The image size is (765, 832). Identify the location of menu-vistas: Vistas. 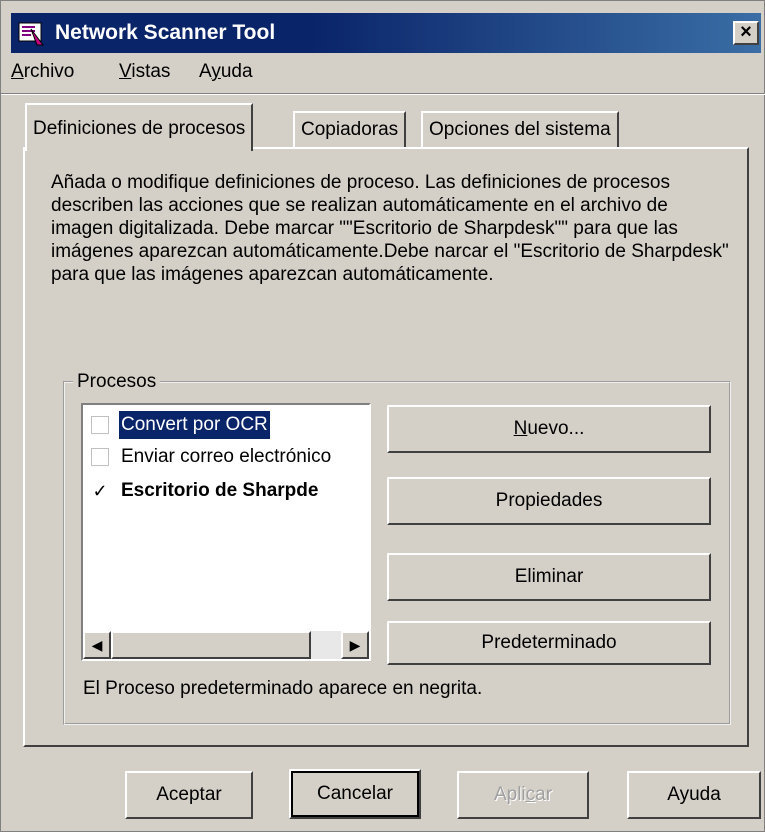
(144, 72).